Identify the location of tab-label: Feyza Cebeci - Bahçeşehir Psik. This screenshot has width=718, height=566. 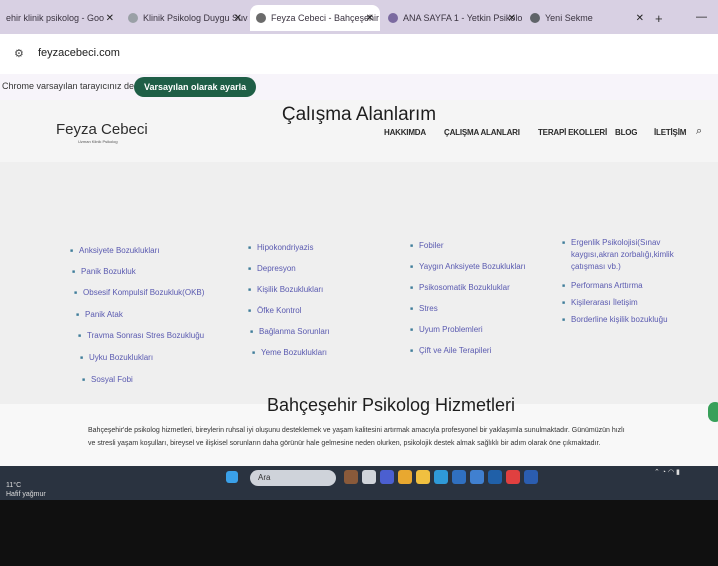
(325, 18).